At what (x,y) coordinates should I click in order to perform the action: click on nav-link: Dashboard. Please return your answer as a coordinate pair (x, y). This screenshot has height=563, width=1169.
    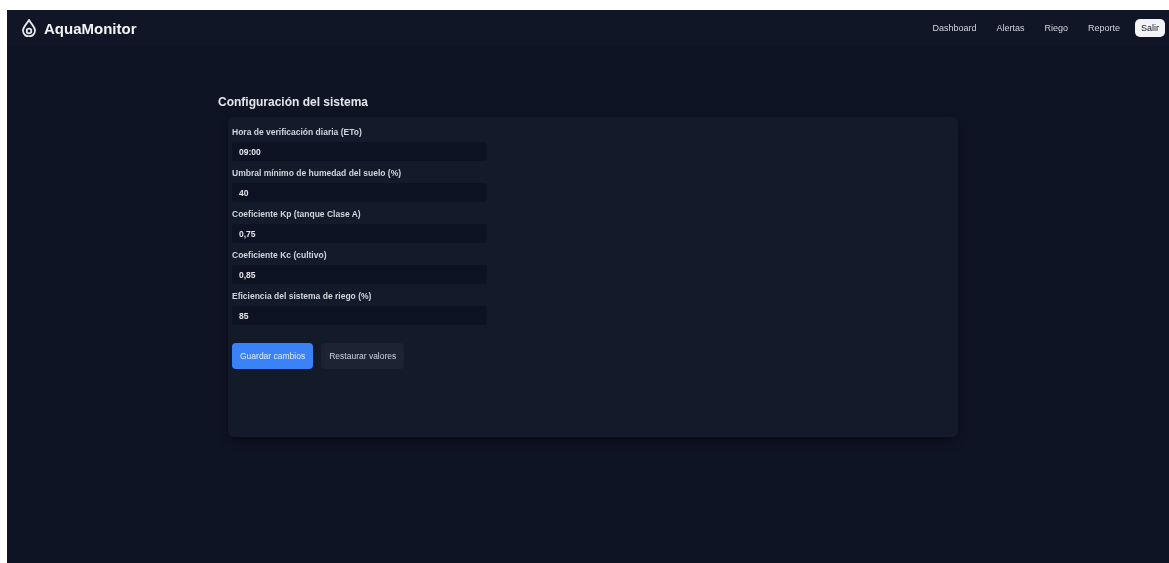
    Looking at the image, I should click on (954, 28).